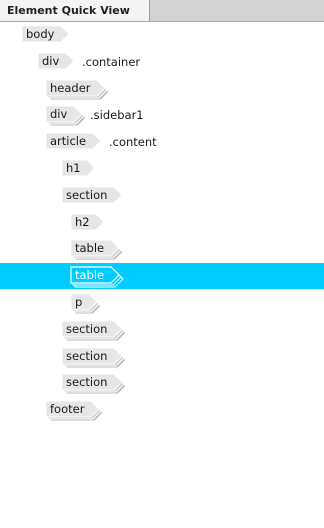 The width and height of the screenshot is (324, 528). I want to click on tree-node-div: div .sidebar1, so click(162, 115).